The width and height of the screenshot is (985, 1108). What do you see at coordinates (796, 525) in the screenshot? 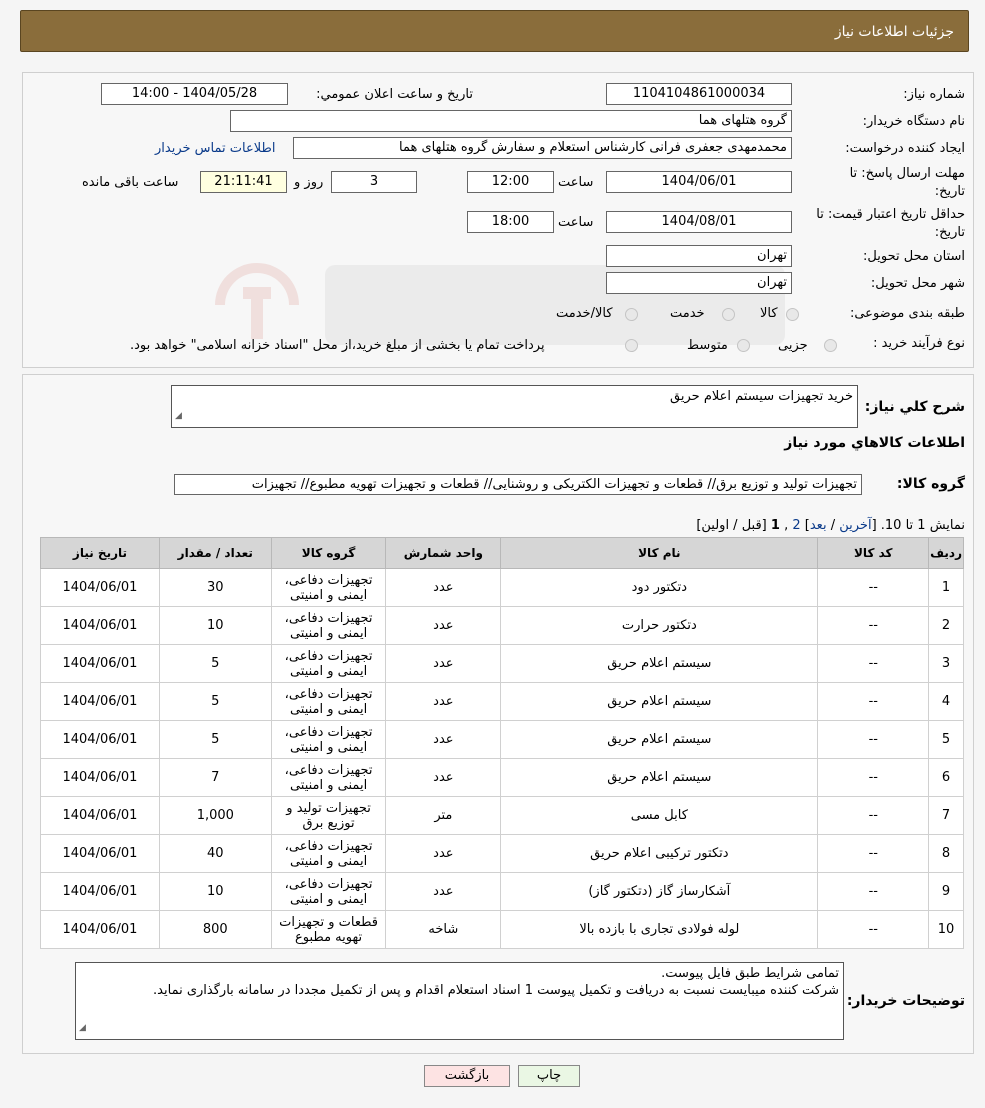
I see `pagination-page-2-link: 2` at bounding box center [796, 525].